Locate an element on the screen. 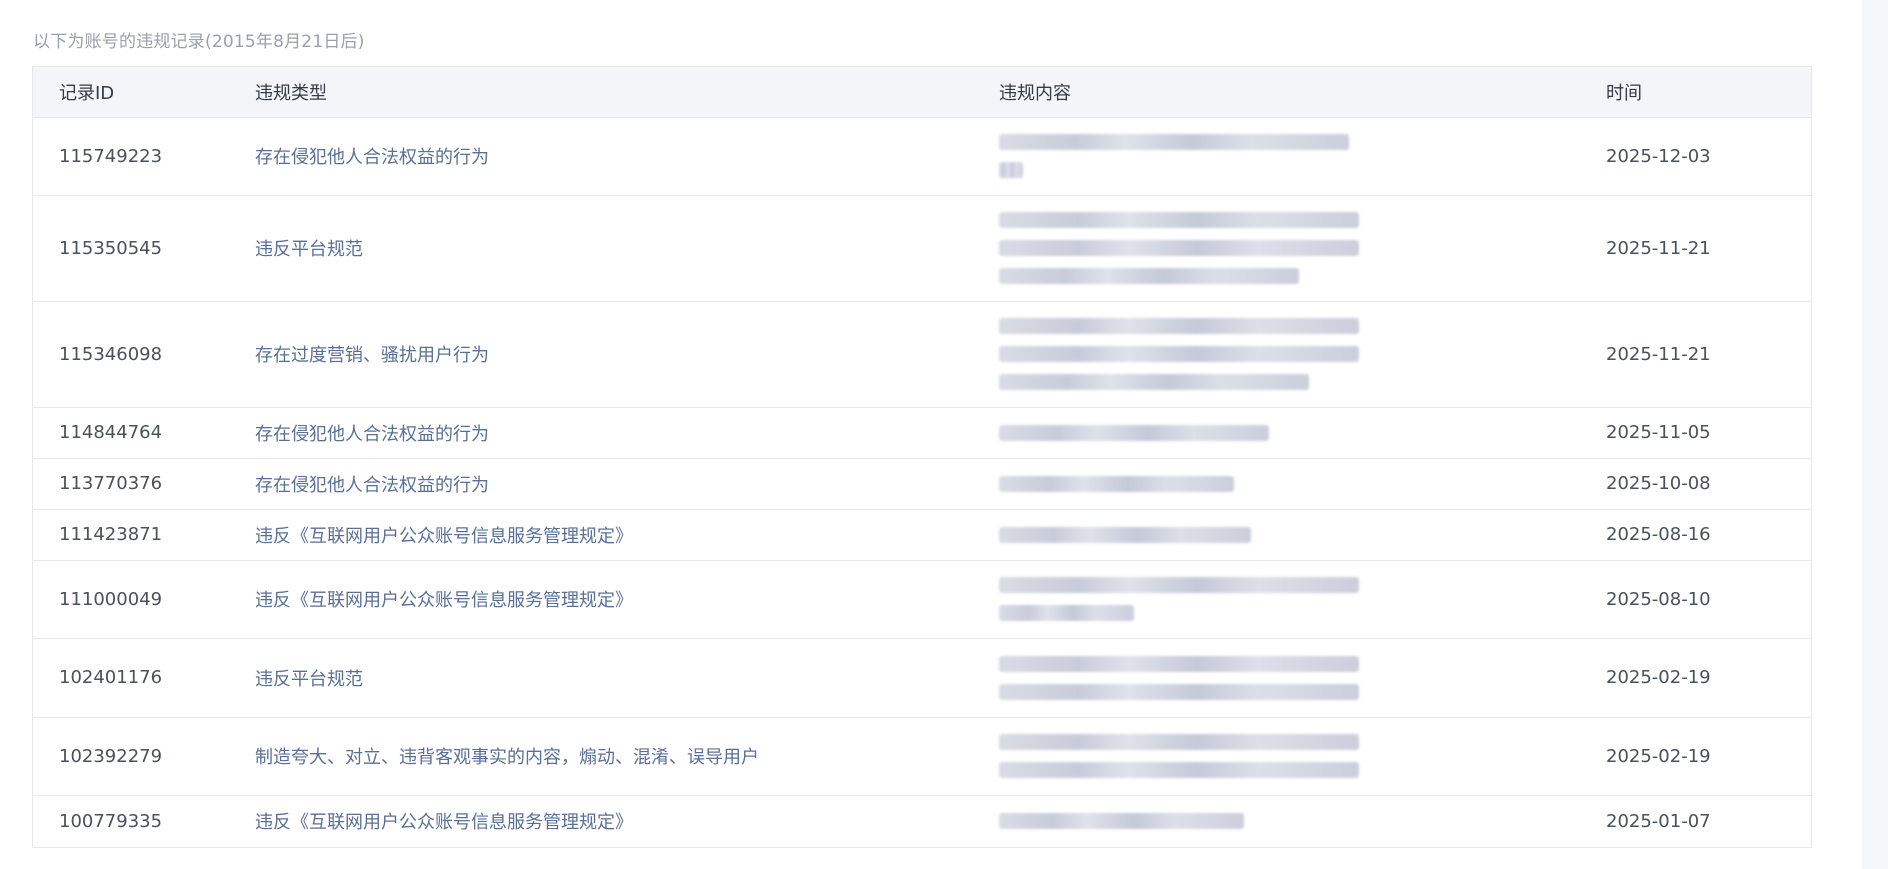 This screenshot has height=869, width=1888. header-violation-content: 违规内容 is located at coordinates (1302, 92).